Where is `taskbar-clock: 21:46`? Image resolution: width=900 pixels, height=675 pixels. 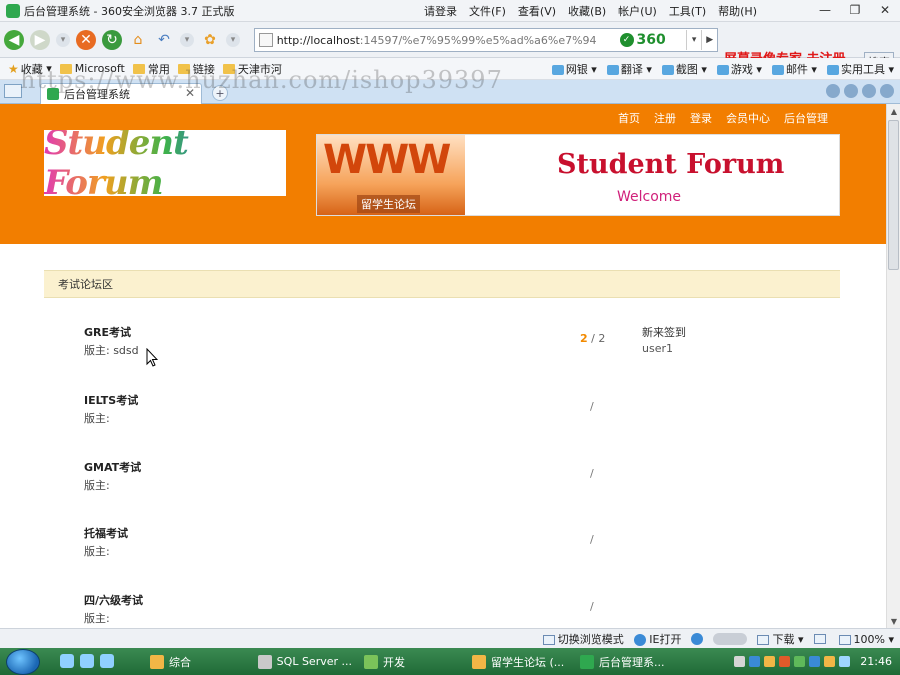
taskbar-clock: 21:46 is located at coordinates (876, 661).